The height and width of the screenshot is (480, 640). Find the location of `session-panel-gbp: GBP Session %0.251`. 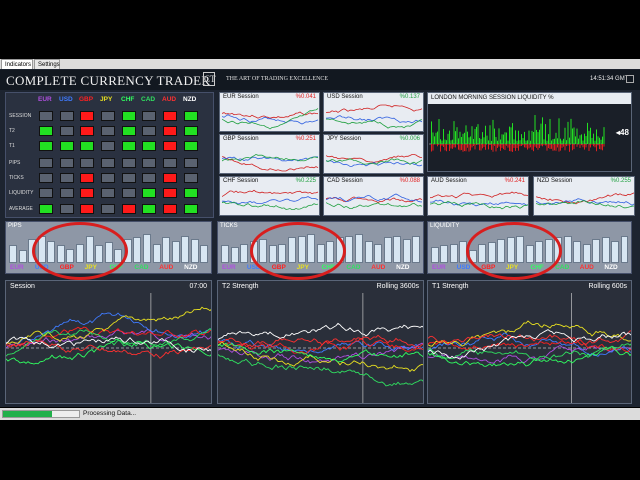

session-panel-gbp: GBP Session %0.251 is located at coordinates (269, 154).